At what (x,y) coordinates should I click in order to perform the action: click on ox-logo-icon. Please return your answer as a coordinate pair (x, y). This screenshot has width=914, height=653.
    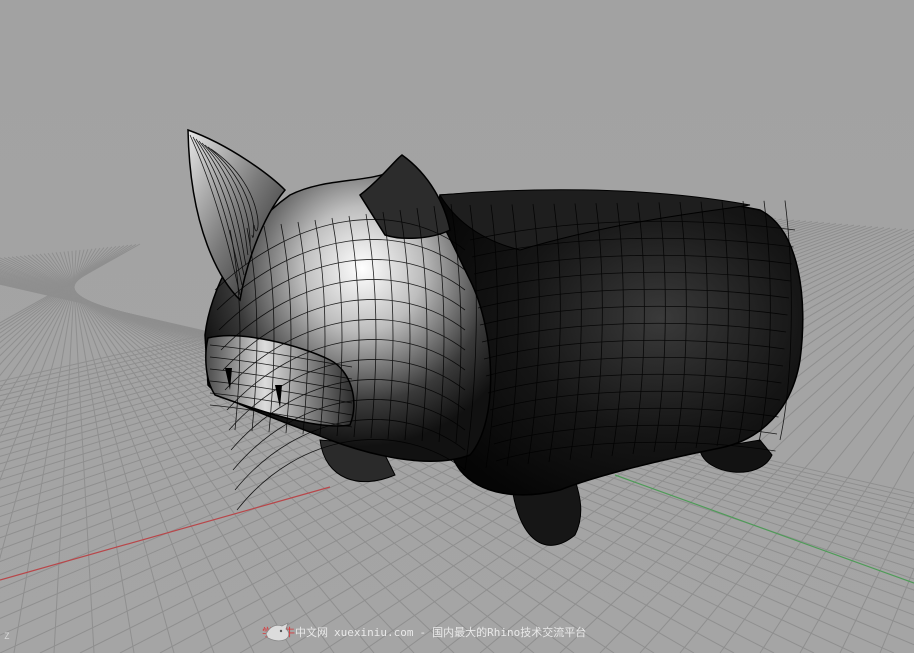
    Looking at the image, I should click on (277, 632).